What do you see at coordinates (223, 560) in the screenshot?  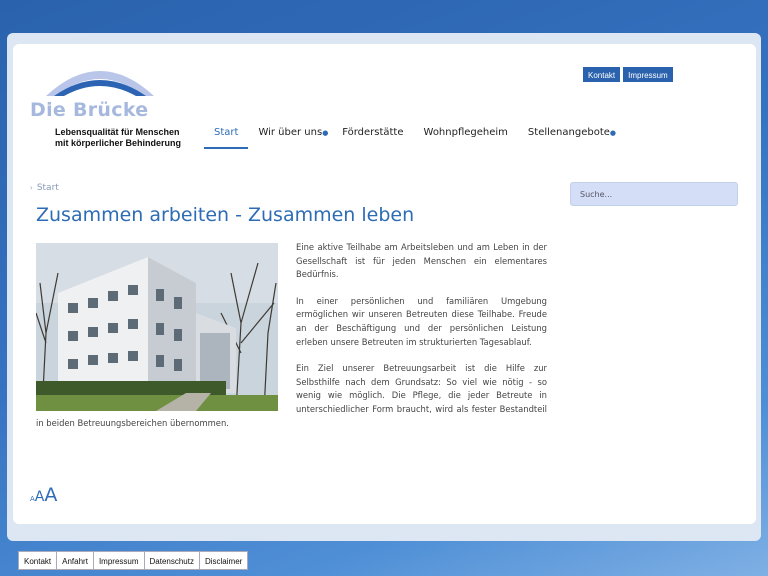 I see `footer-link-disclaimer: Disclaimer` at bounding box center [223, 560].